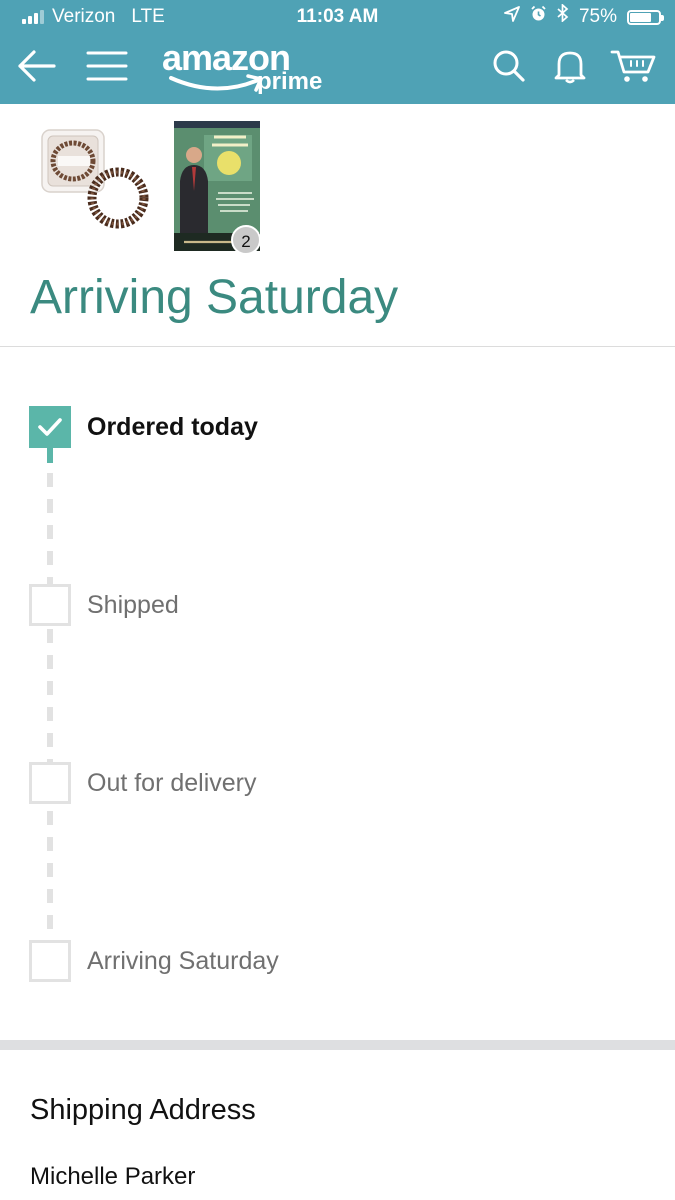 This screenshot has height=1200, width=675. What do you see at coordinates (216, 83) in the screenshot?
I see `logo-smile-icon` at bounding box center [216, 83].